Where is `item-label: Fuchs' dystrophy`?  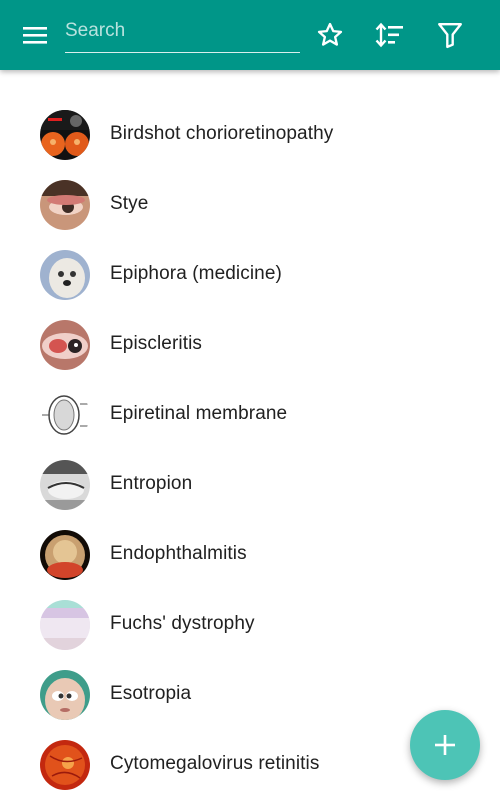 item-label: Fuchs' dystrophy is located at coordinates (182, 623).